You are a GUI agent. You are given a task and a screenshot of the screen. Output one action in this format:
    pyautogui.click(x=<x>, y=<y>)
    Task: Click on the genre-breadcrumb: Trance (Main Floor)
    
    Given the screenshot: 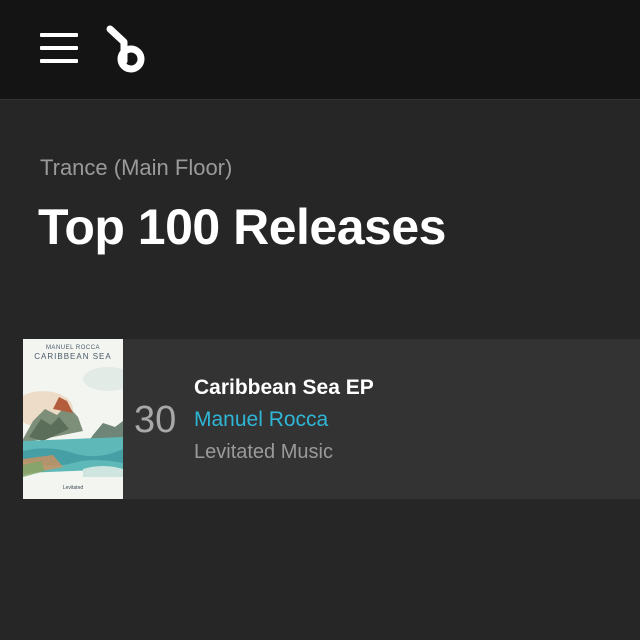 What is the action you would take?
    pyautogui.click(x=136, y=168)
    